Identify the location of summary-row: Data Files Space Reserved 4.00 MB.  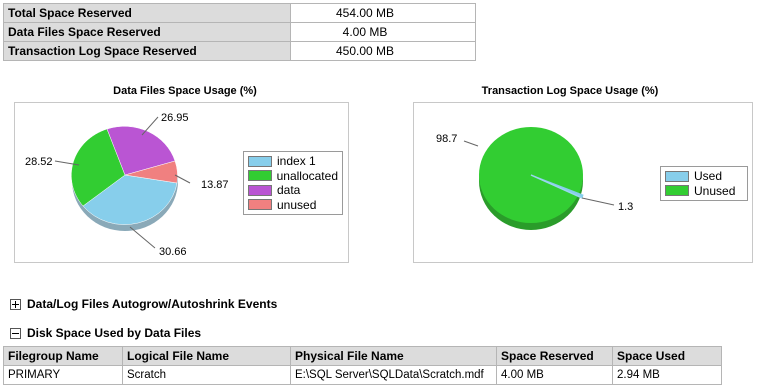
(239, 32).